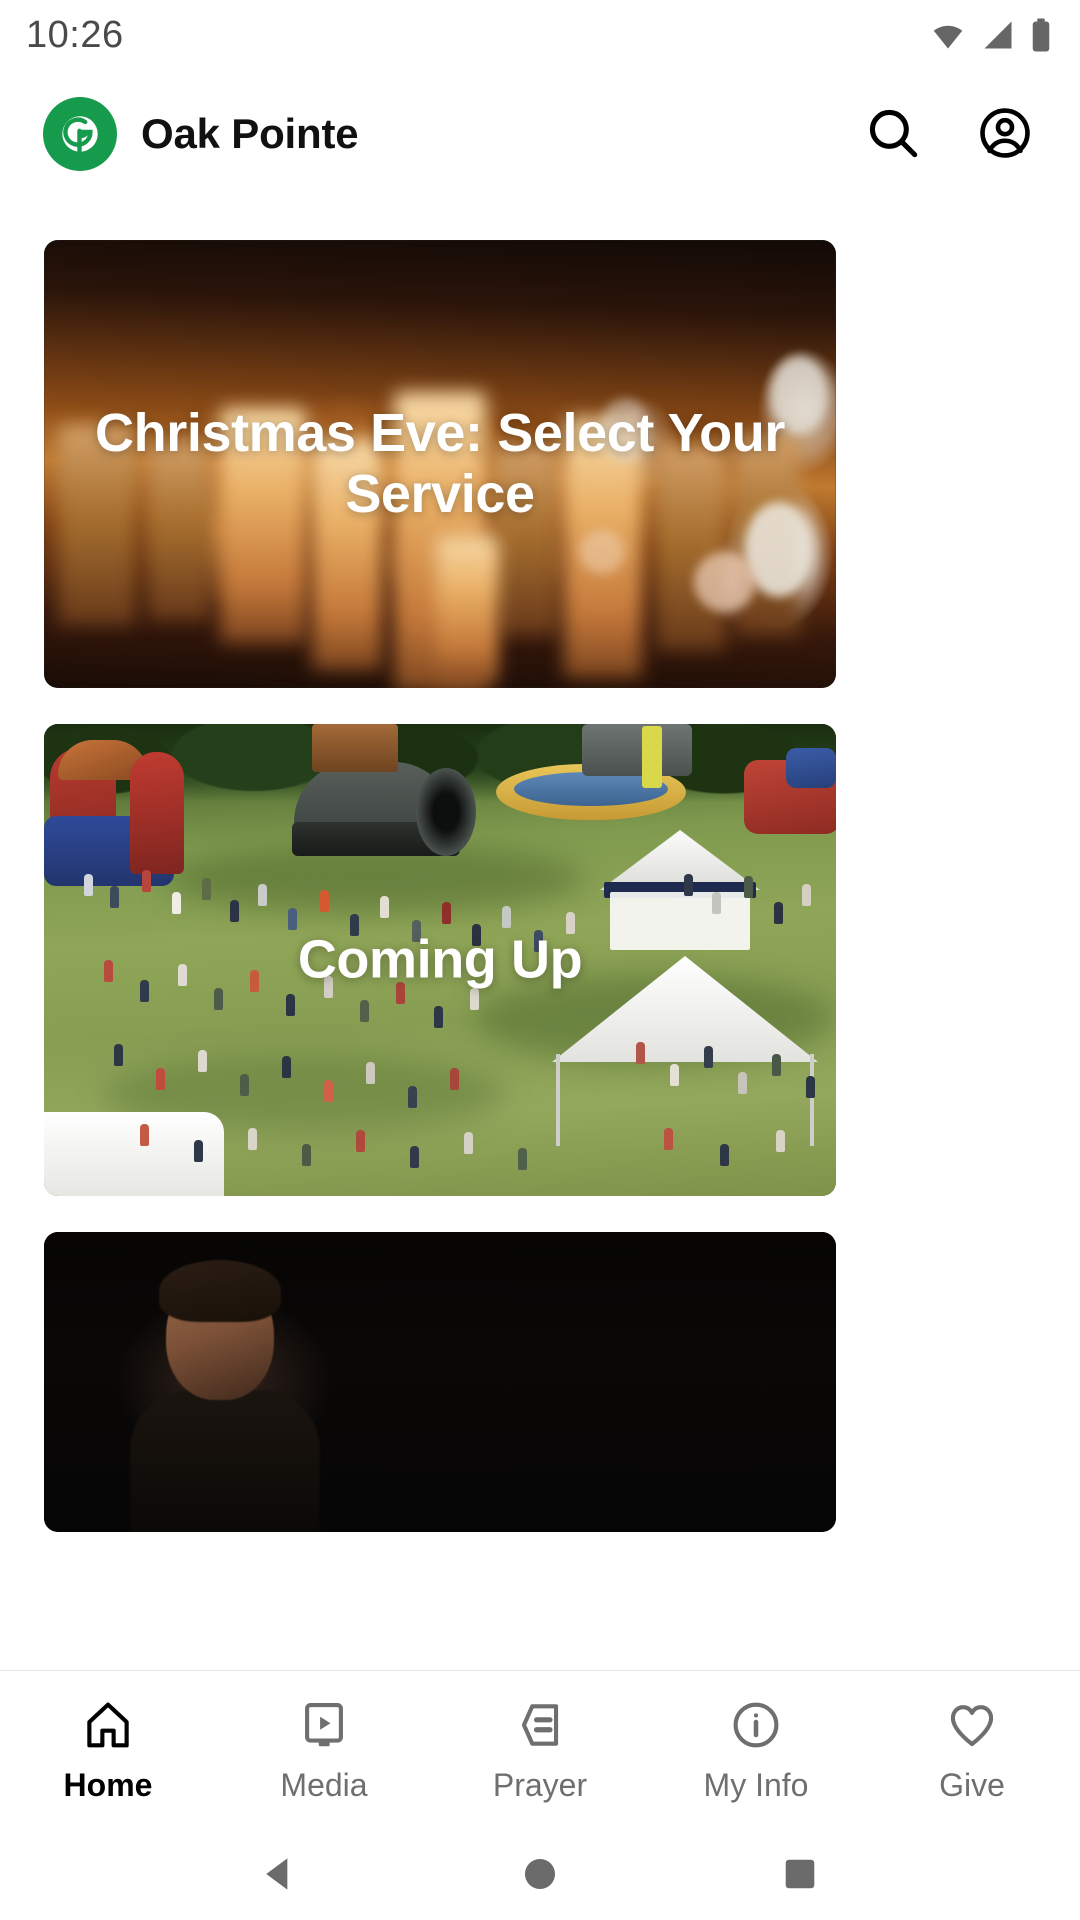 This screenshot has width=1080, height=1920. I want to click on nav-item-media: Media, so click(324, 1749).